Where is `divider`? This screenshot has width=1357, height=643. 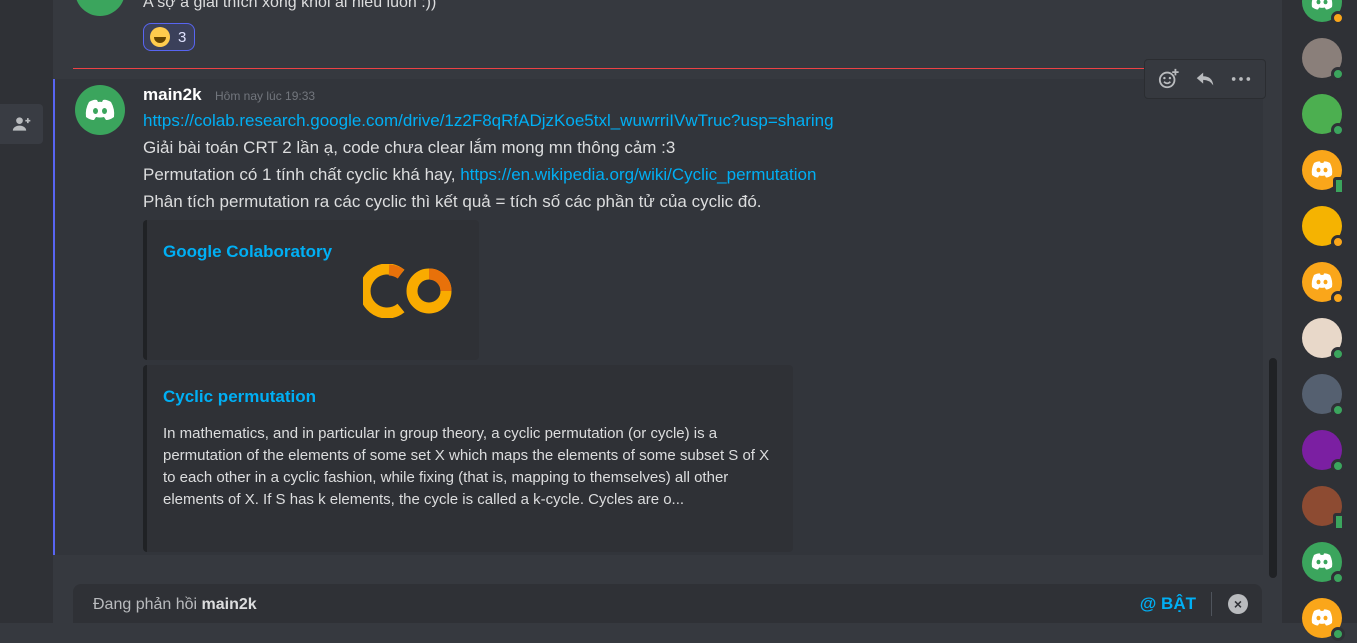 divider is located at coordinates (1211, 604).